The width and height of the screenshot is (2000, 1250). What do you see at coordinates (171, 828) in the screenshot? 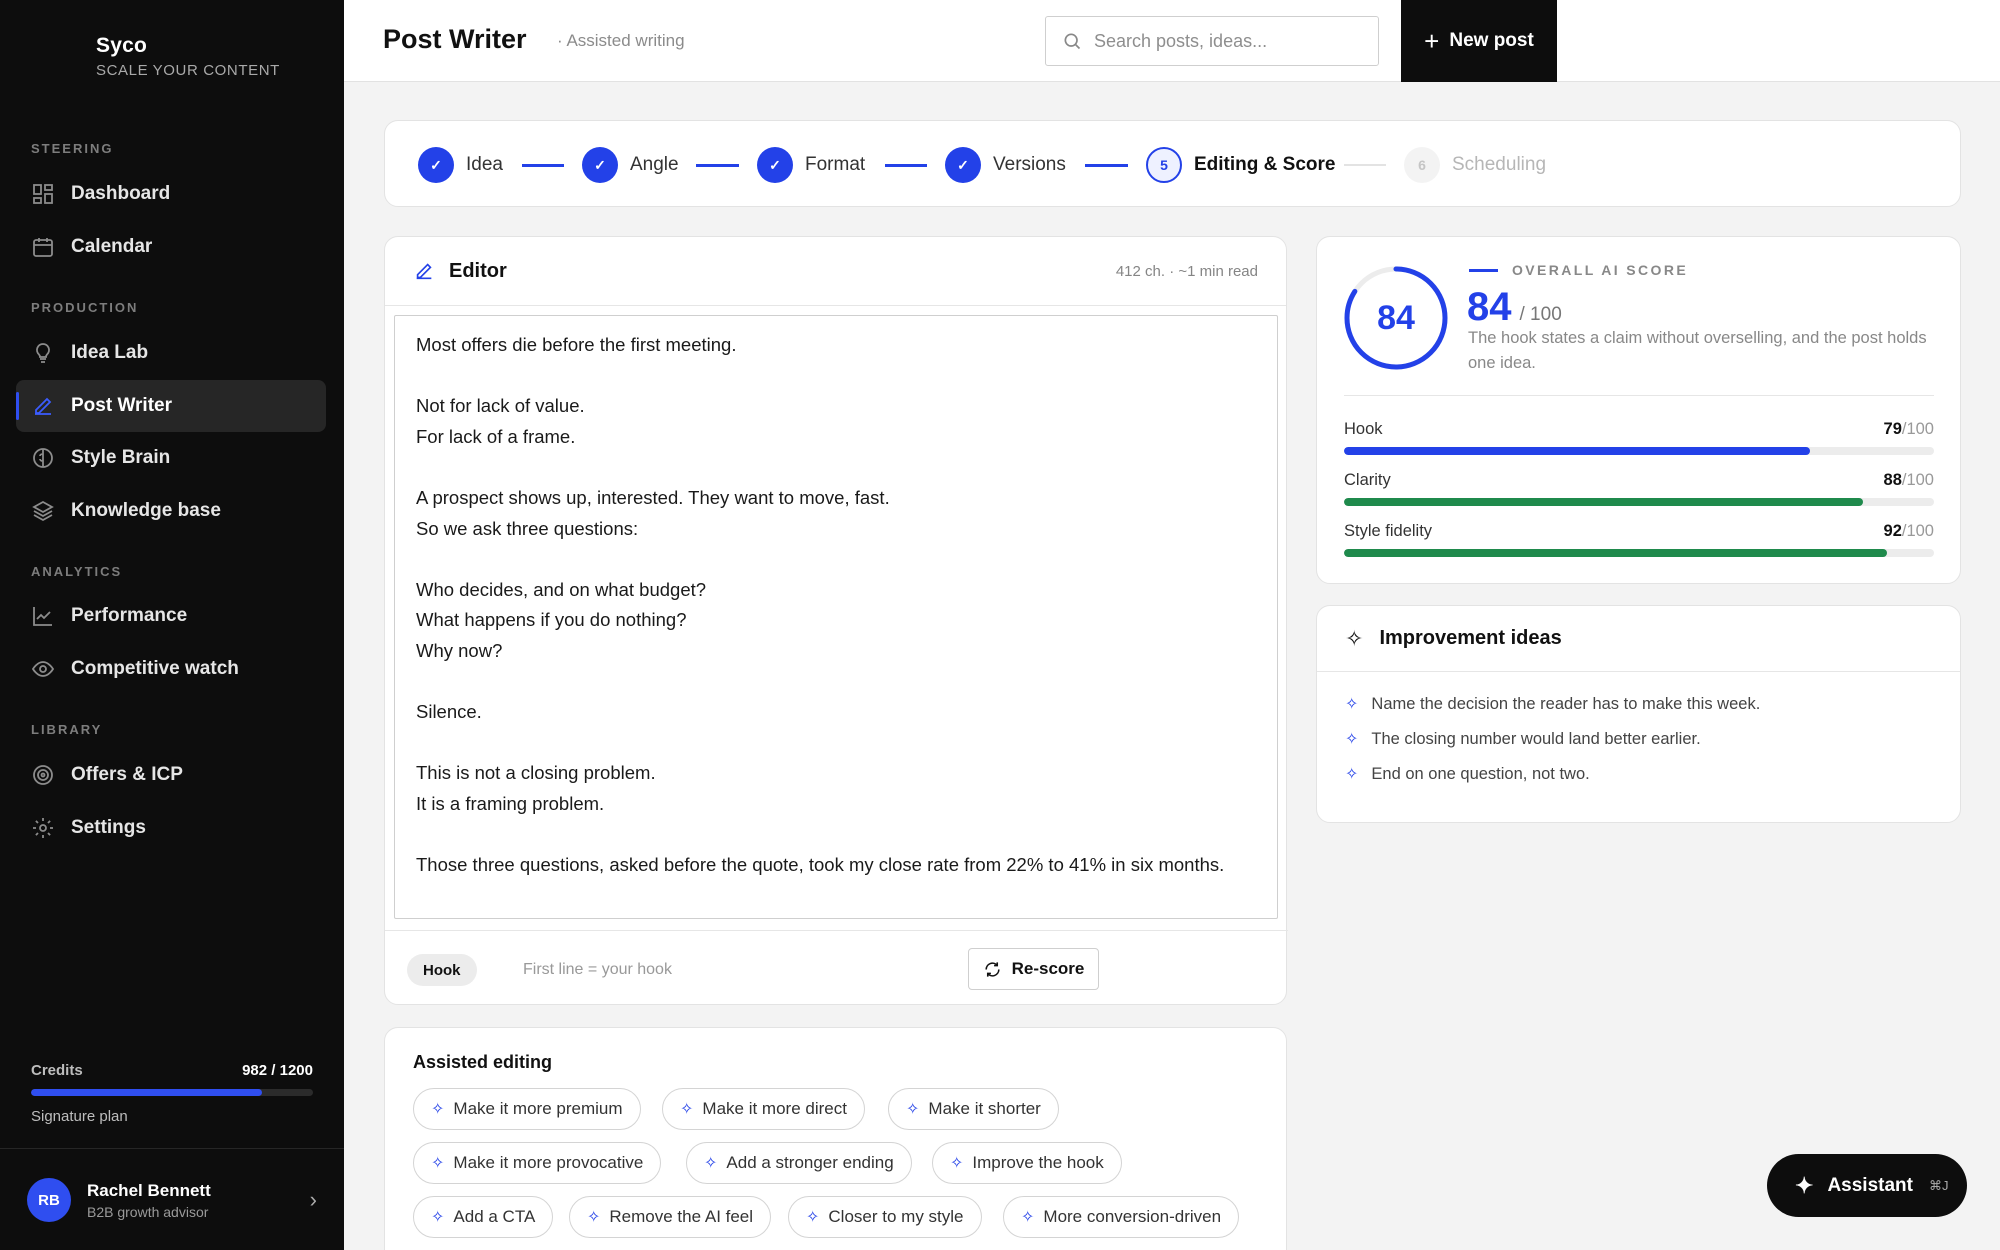
I see `sidebar-item-settings: Settings` at bounding box center [171, 828].